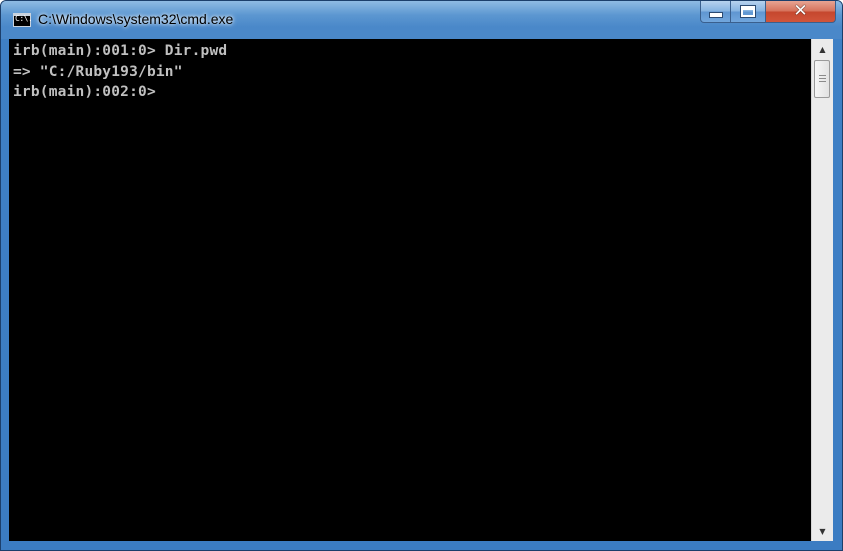 This screenshot has height=551, width=843. I want to click on scroll-up-button: ▲, so click(822, 49).